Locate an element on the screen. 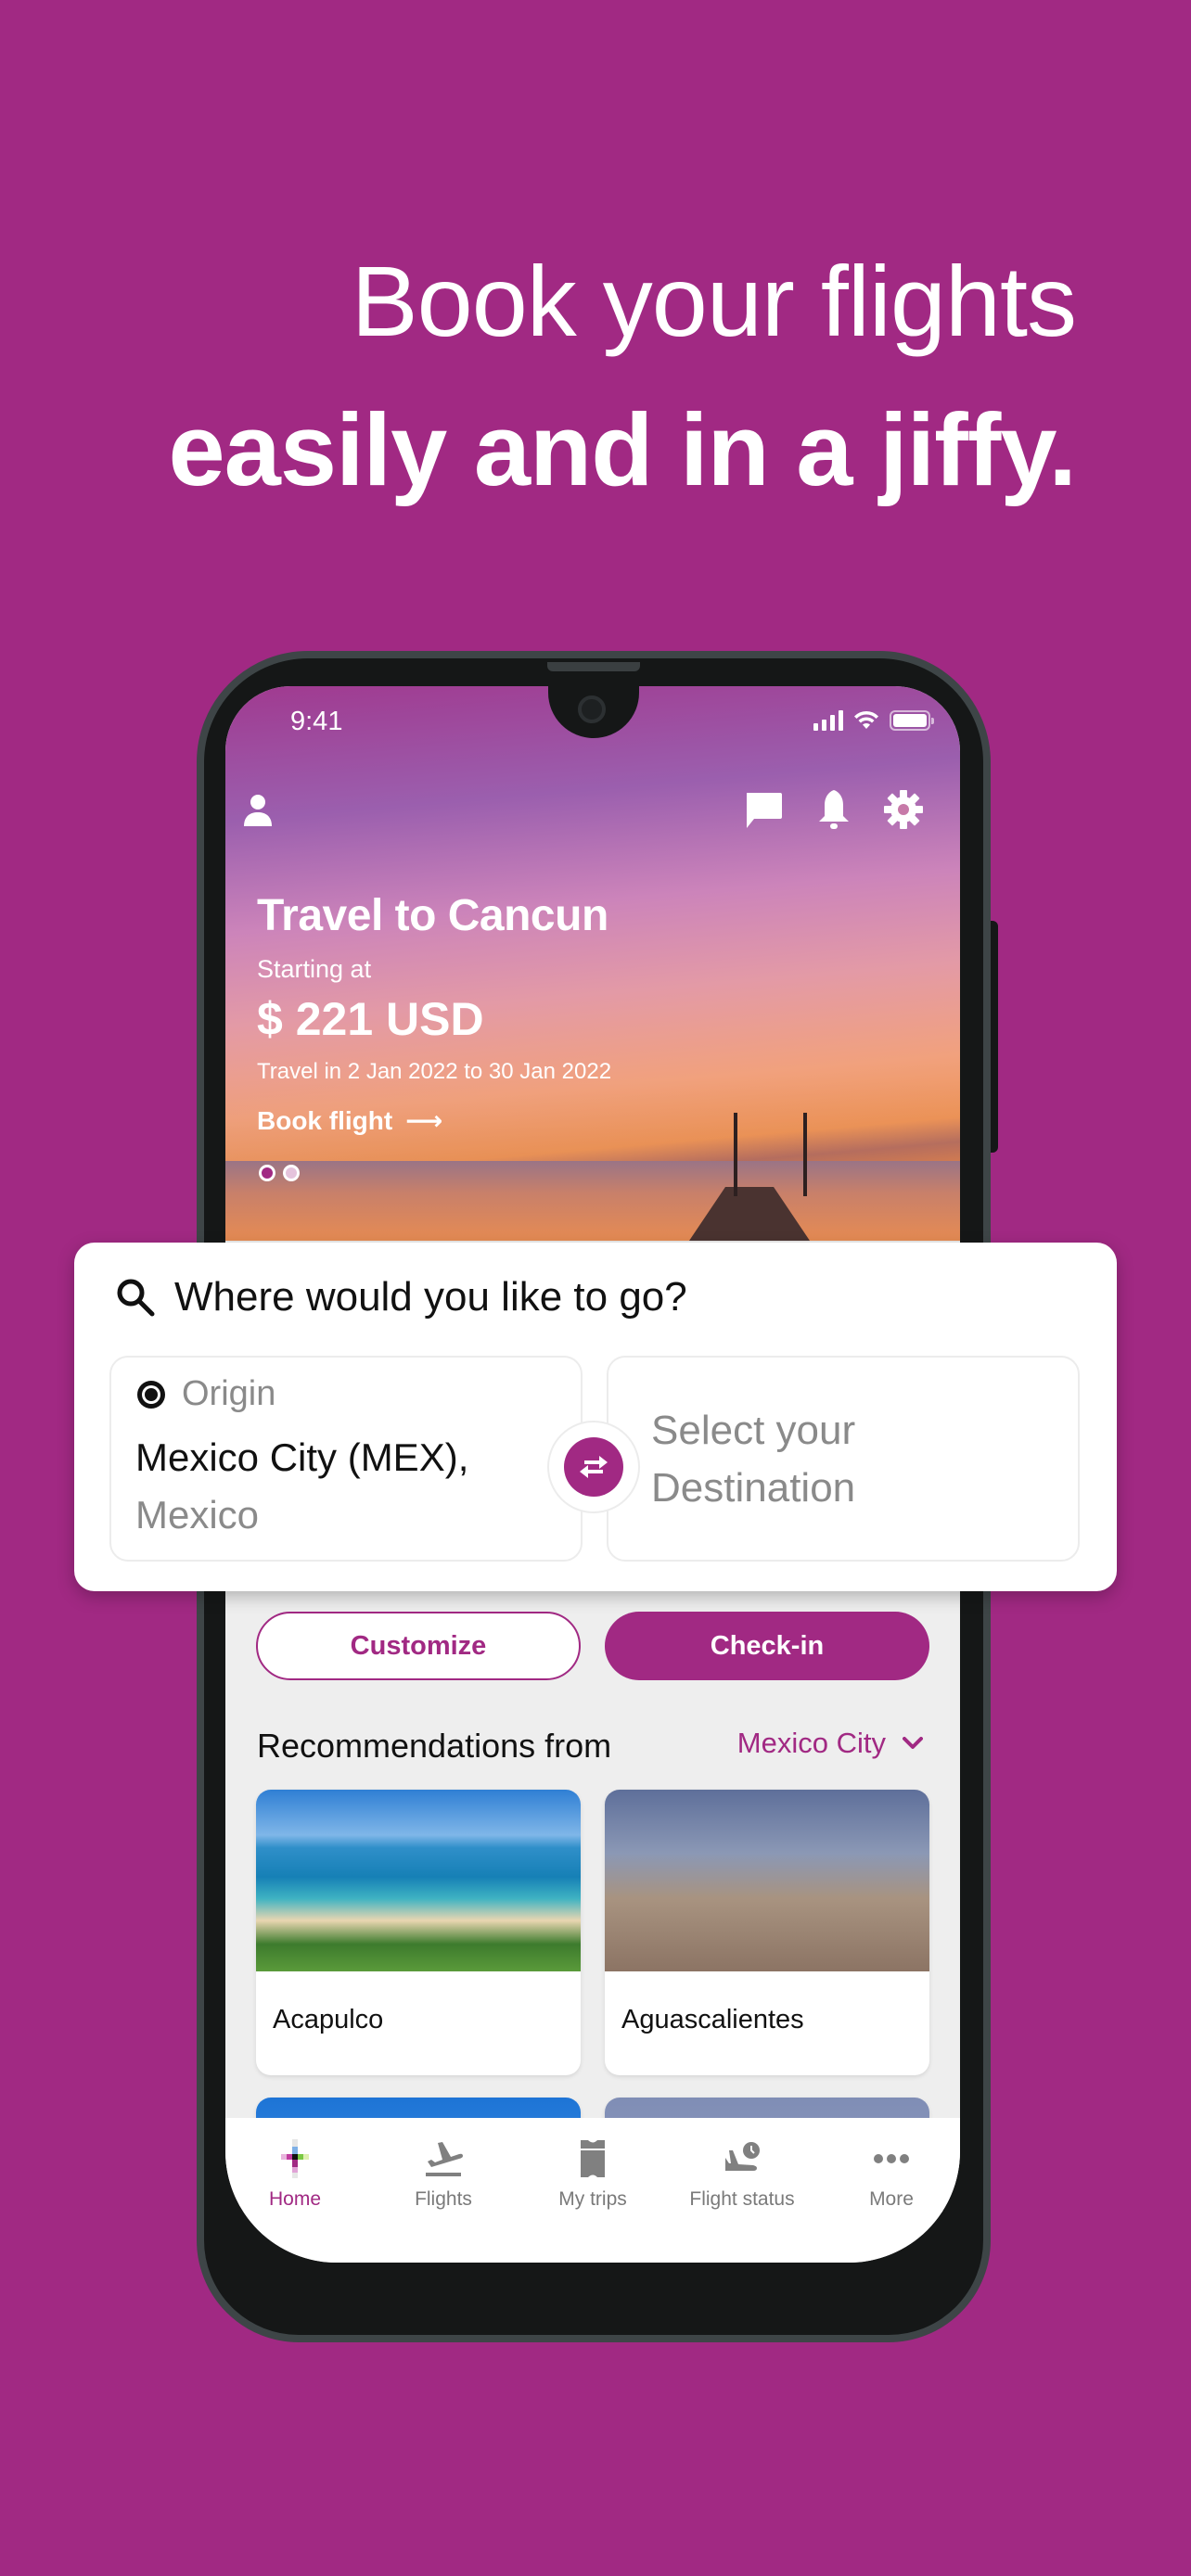  status-icons is located at coordinates (873, 719).